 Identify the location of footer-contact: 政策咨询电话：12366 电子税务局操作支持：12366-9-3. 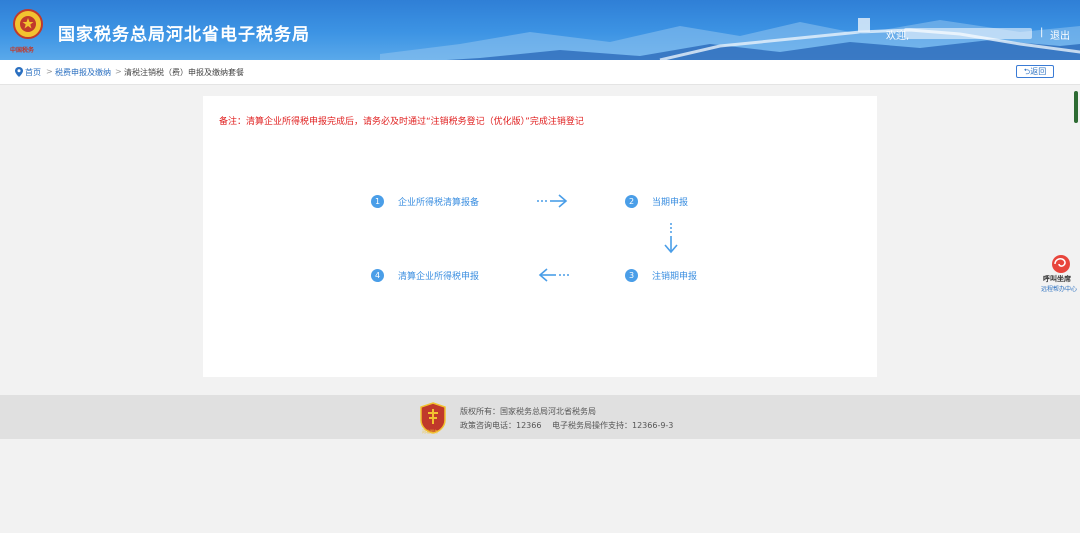
(567, 425).